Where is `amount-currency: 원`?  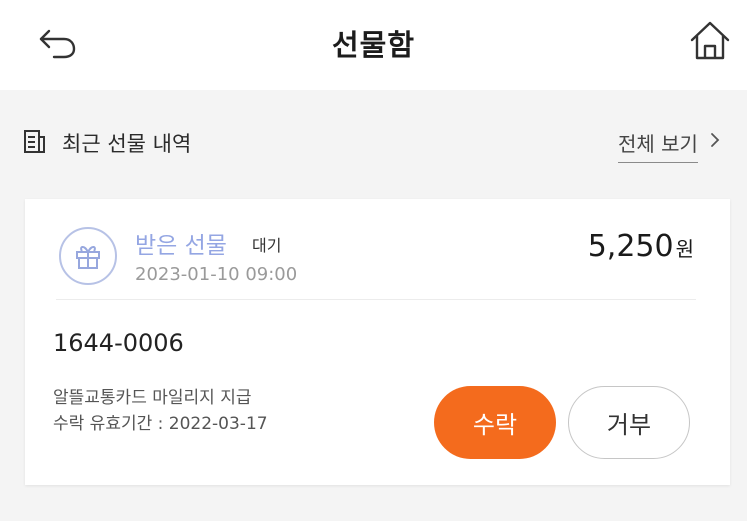 amount-currency: 원 is located at coordinates (684, 249).